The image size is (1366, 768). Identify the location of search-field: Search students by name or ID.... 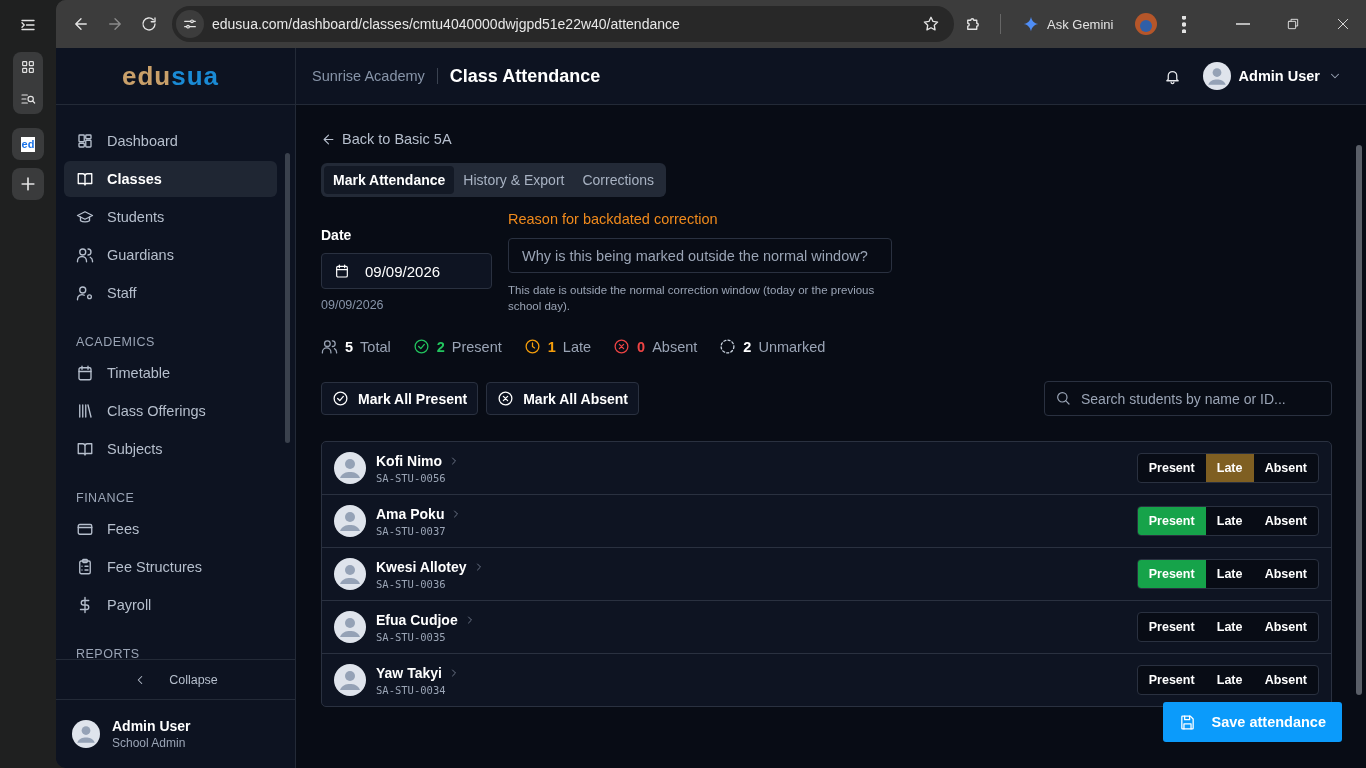
(1188, 398).